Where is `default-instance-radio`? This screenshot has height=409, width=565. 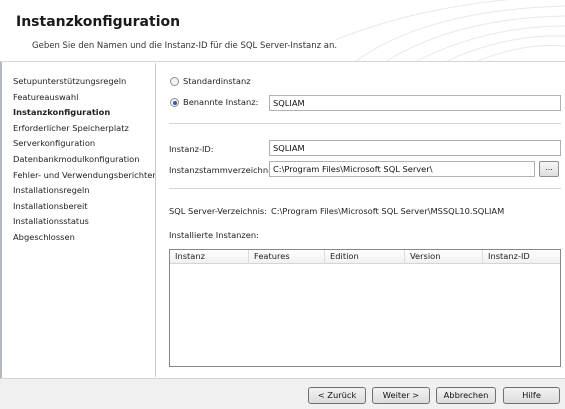
default-instance-radio is located at coordinates (174, 81).